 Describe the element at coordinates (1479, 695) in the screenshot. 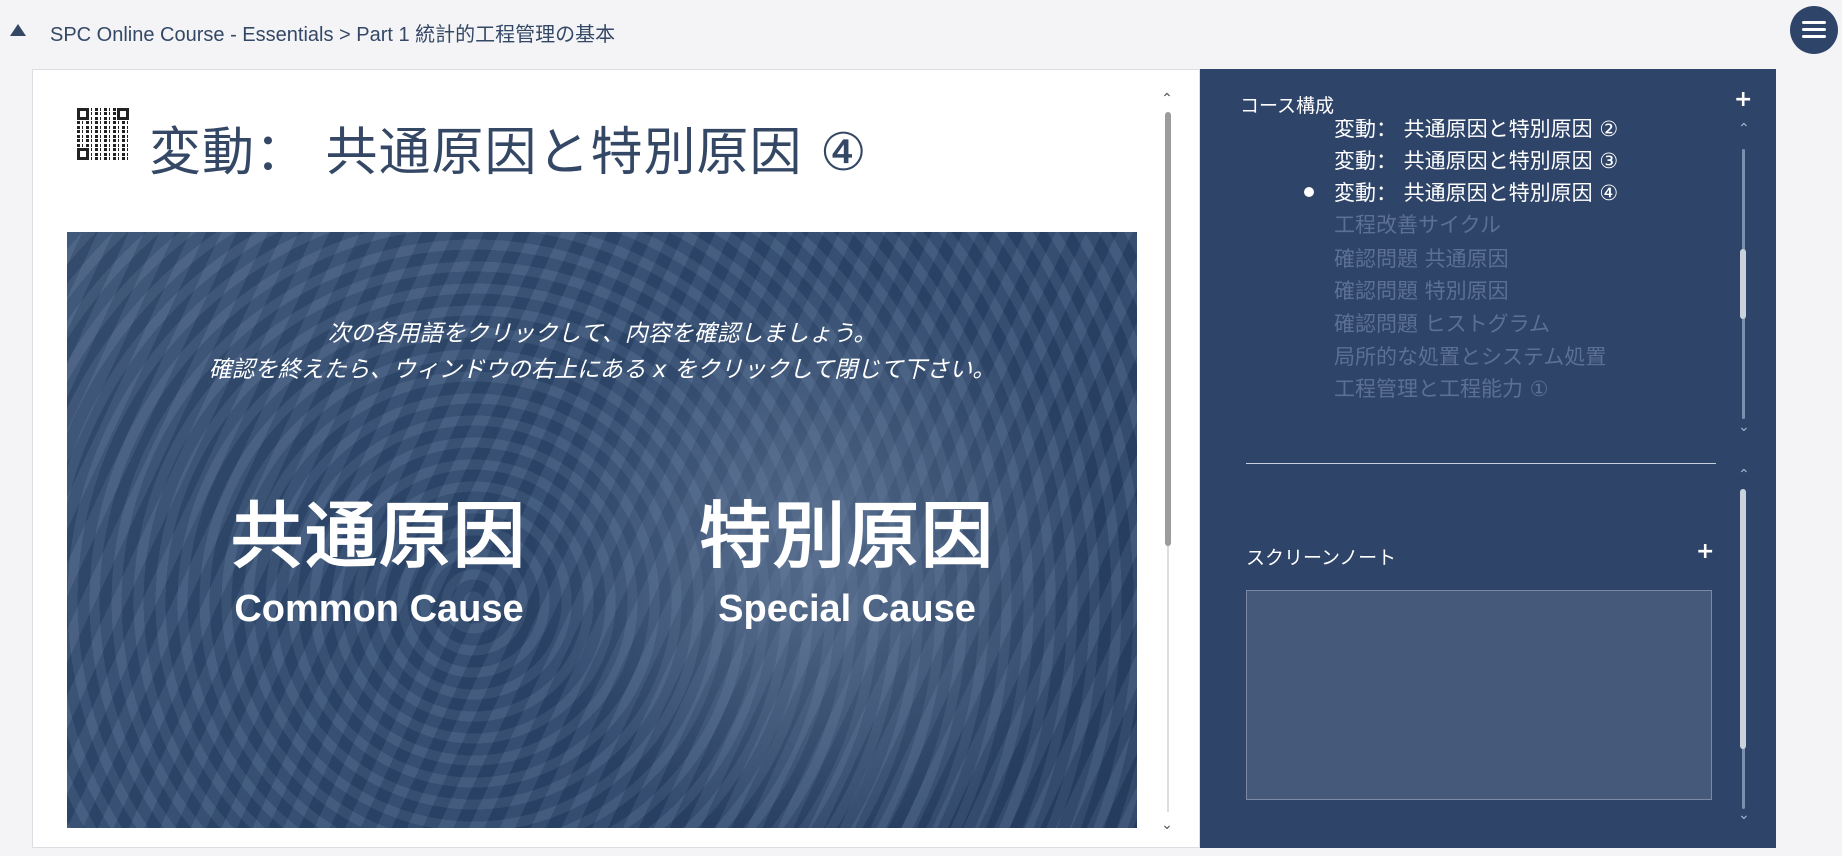

I see `screen-notes-textarea` at that location.